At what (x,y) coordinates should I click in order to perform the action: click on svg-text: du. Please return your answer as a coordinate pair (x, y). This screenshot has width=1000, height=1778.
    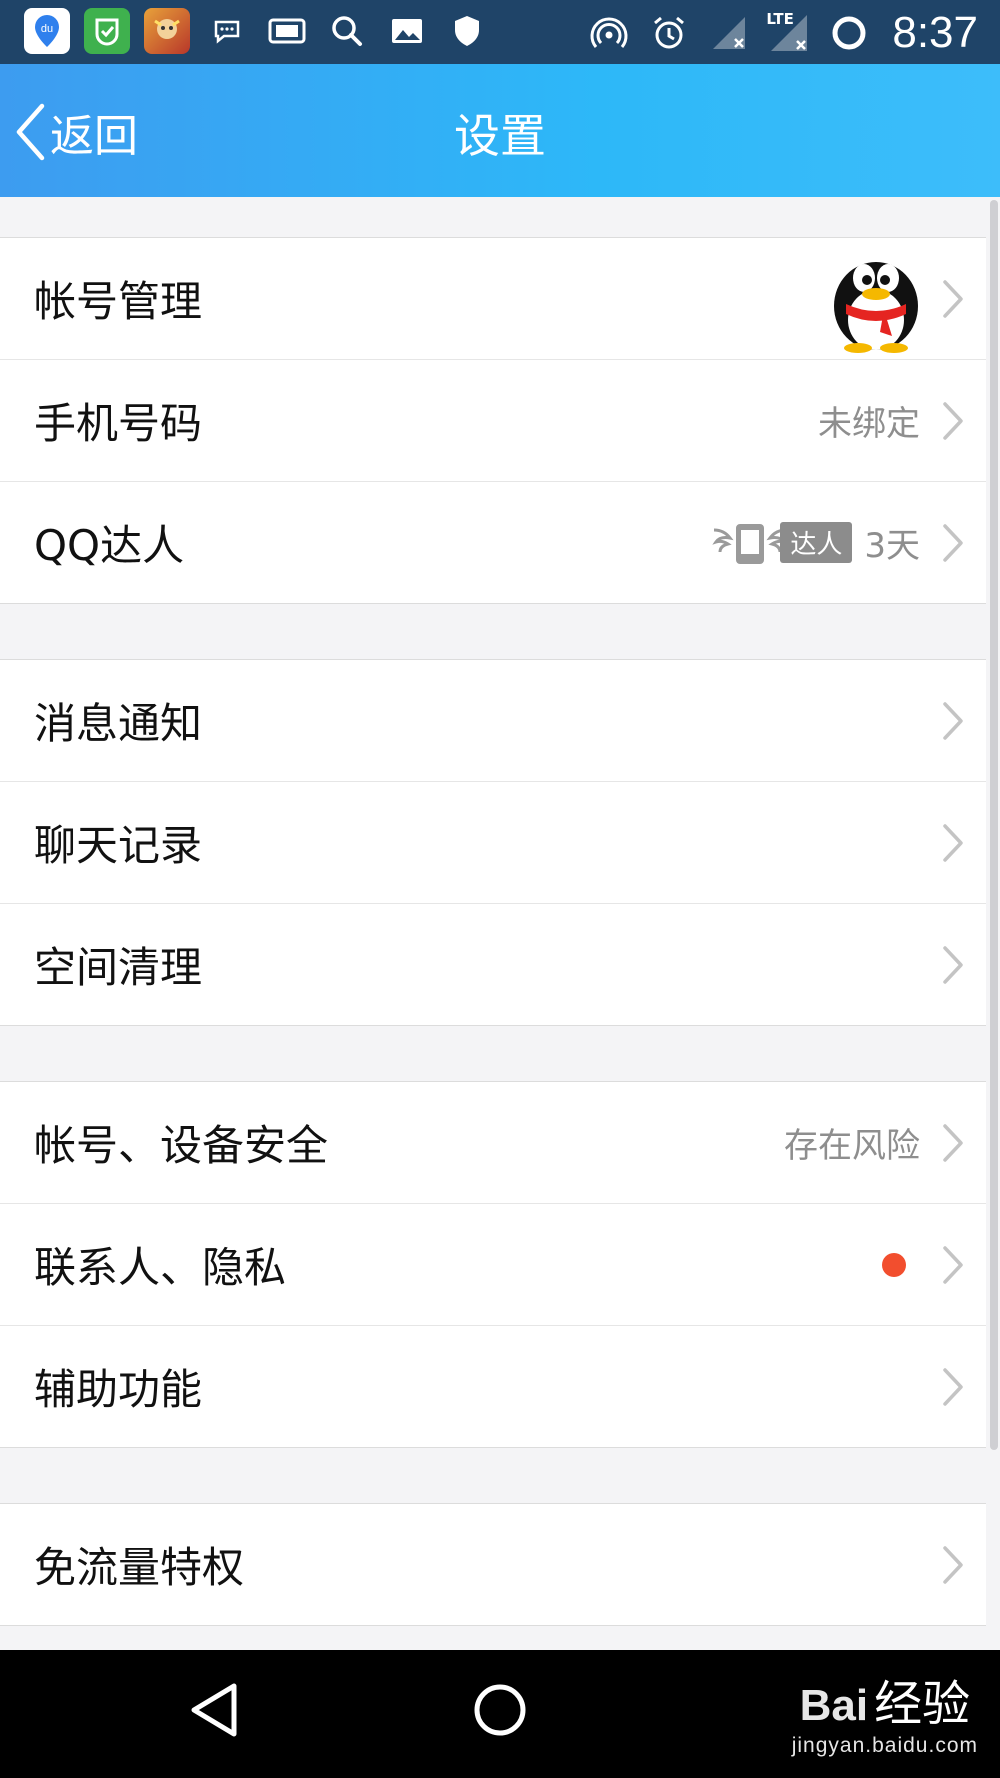
    Looking at the image, I should click on (47, 29).